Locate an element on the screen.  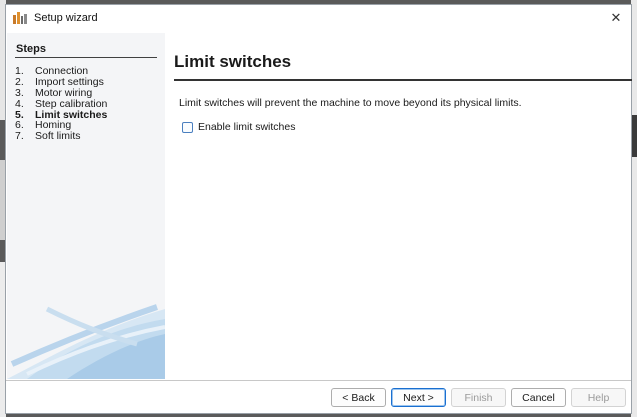
button-row: < Back Next > Finish Cancel Help is located at coordinates (478, 397).